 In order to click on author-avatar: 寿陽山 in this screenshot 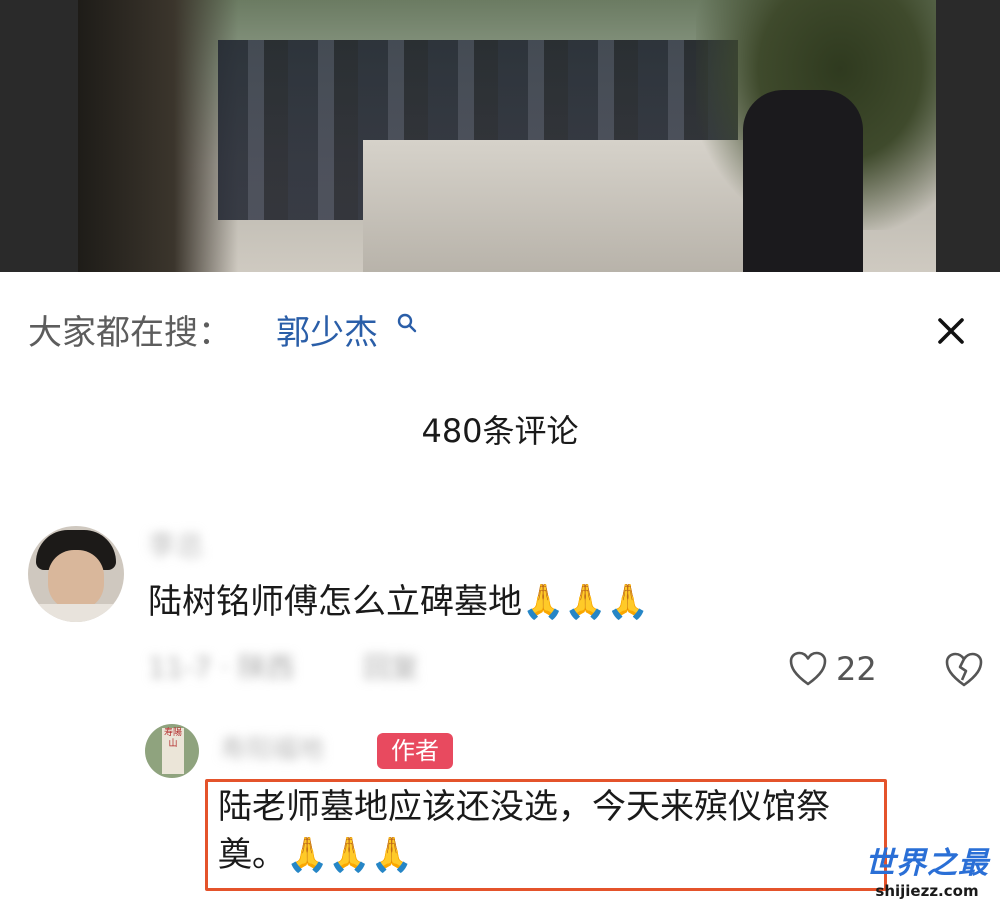, I will do `click(172, 751)`.